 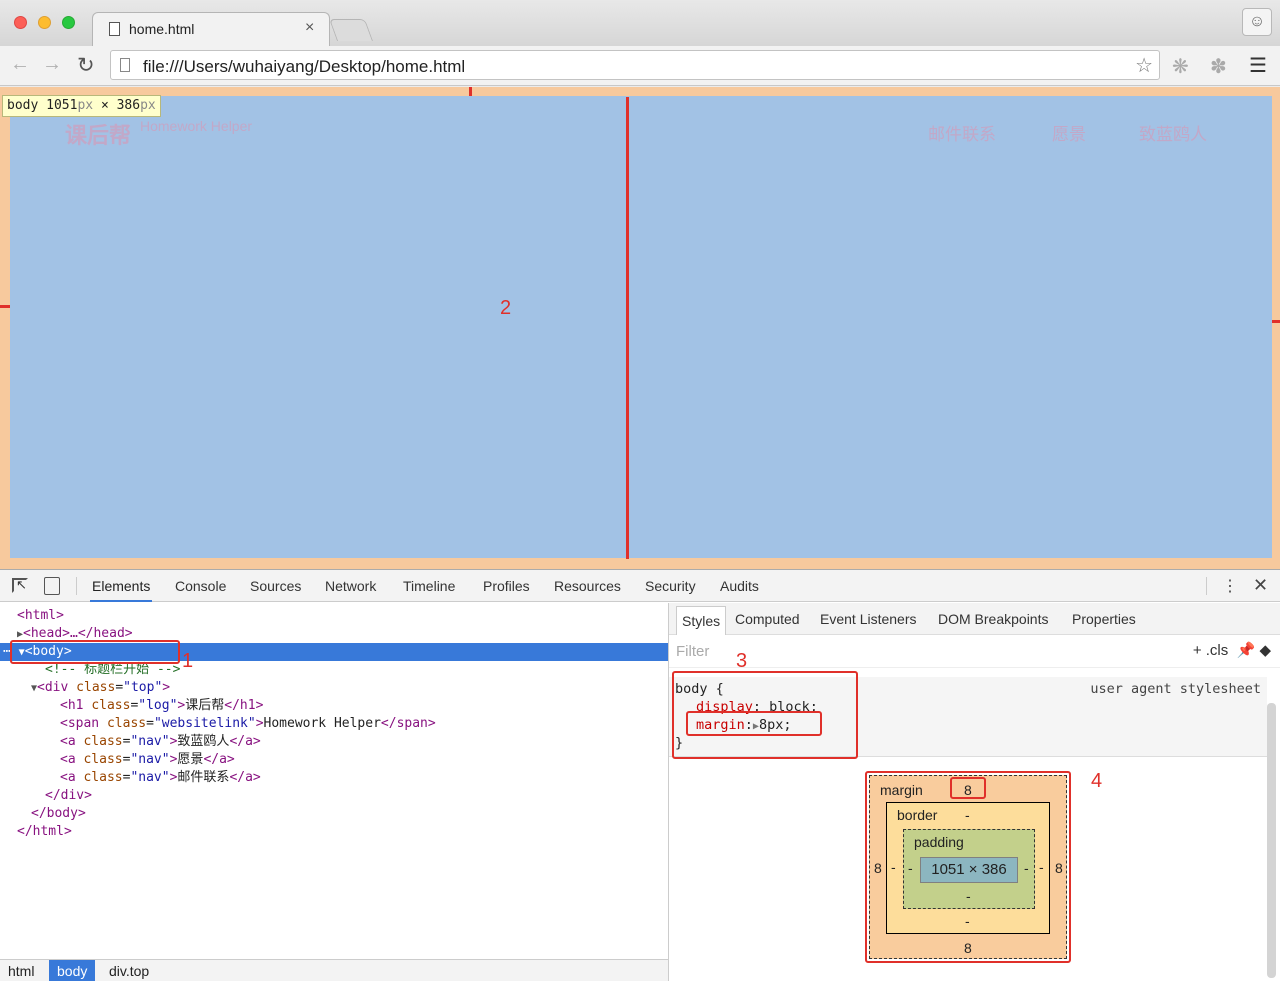 What do you see at coordinates (275, 586) in the screenshot?
I see `tab-sources: Sources` at bounding box center [275, 586].